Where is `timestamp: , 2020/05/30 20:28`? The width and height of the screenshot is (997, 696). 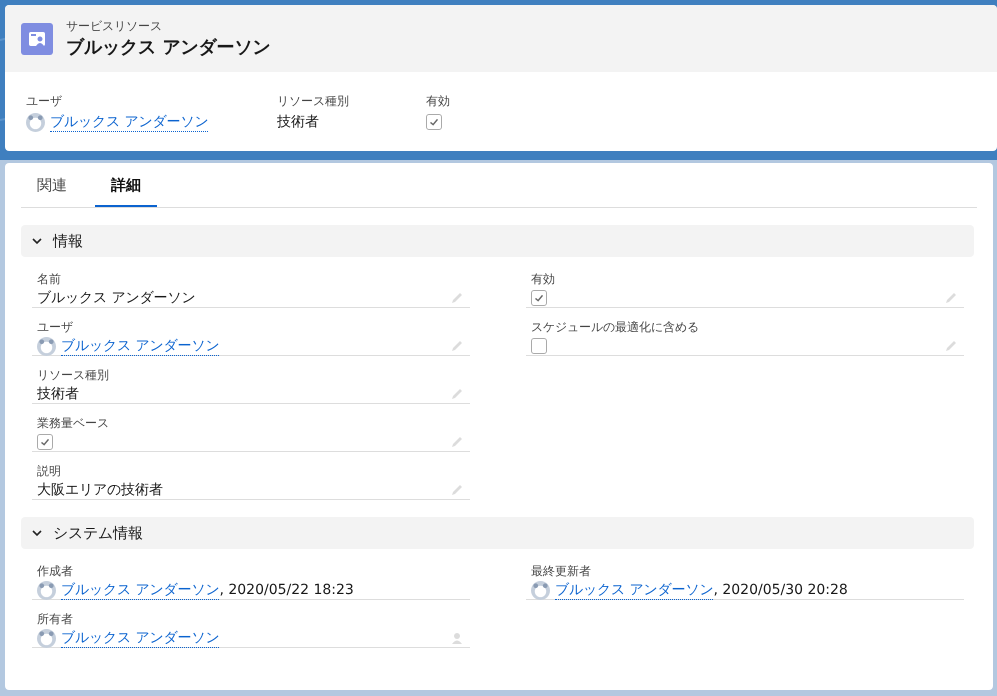 timestamp: , 2020/05/30 20:28 is located at coordinates (780, 590).